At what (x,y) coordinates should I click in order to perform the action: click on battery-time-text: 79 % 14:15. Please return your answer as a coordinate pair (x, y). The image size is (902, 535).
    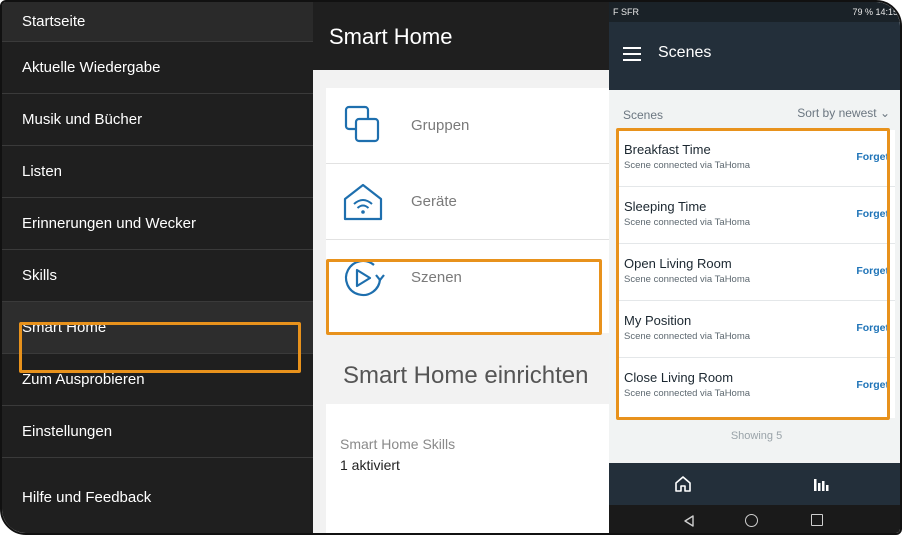
    Looking at the image, I should click on (875, 12).